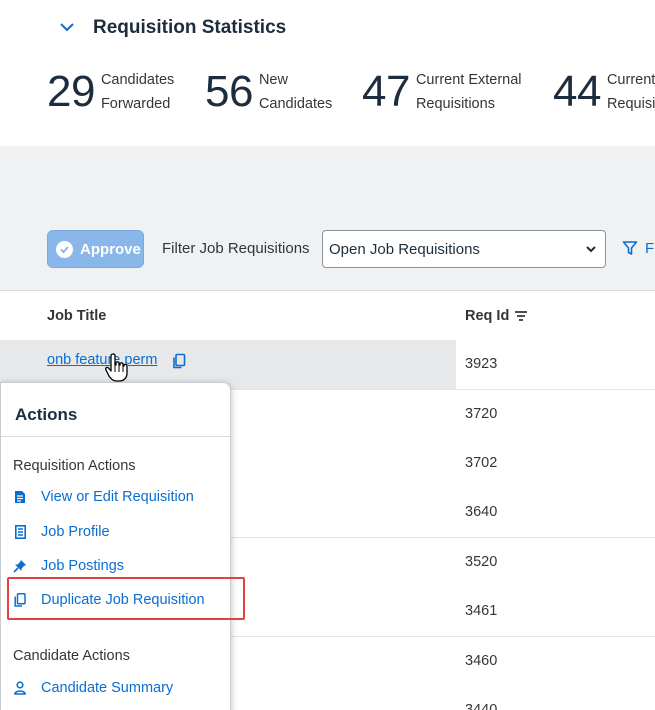  I want to click on menu-item-job-profile: Job Profile, so click(61, 532).